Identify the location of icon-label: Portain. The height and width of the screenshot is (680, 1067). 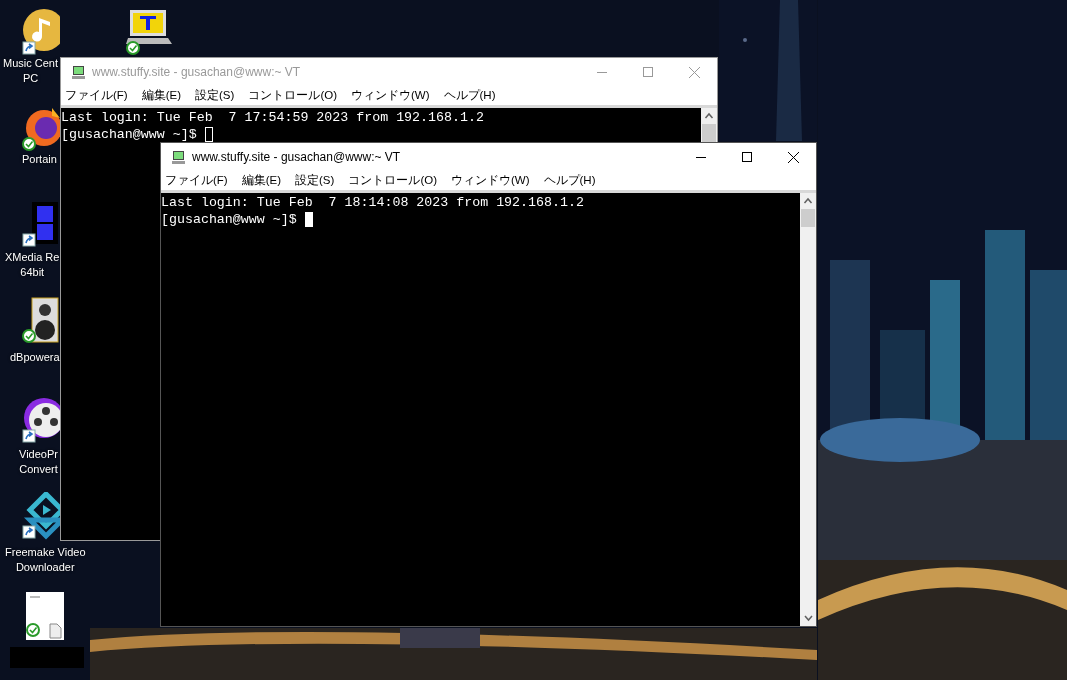
(39, 159).